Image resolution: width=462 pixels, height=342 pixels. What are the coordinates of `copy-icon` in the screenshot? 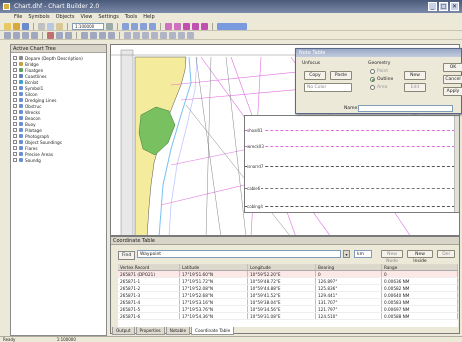 It's located at (50, 26).